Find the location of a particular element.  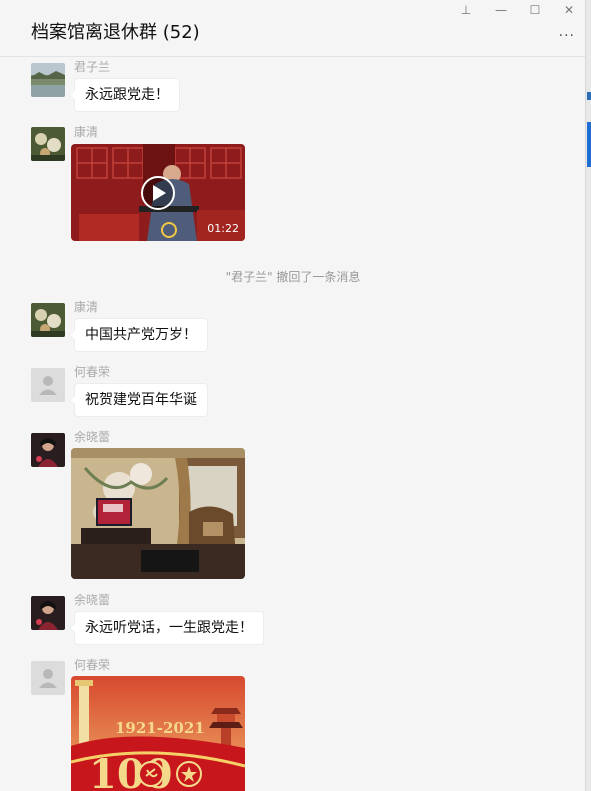

recall-notice: "君子兰" 撤回了一条消息 is located at coordinates (293, 277).